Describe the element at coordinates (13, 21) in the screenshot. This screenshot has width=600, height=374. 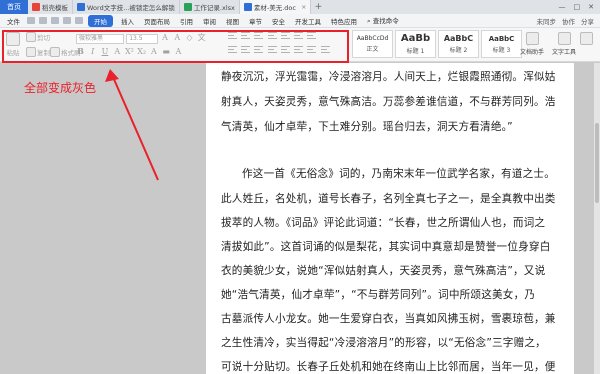
I see `menu-file: 文件` at that location.